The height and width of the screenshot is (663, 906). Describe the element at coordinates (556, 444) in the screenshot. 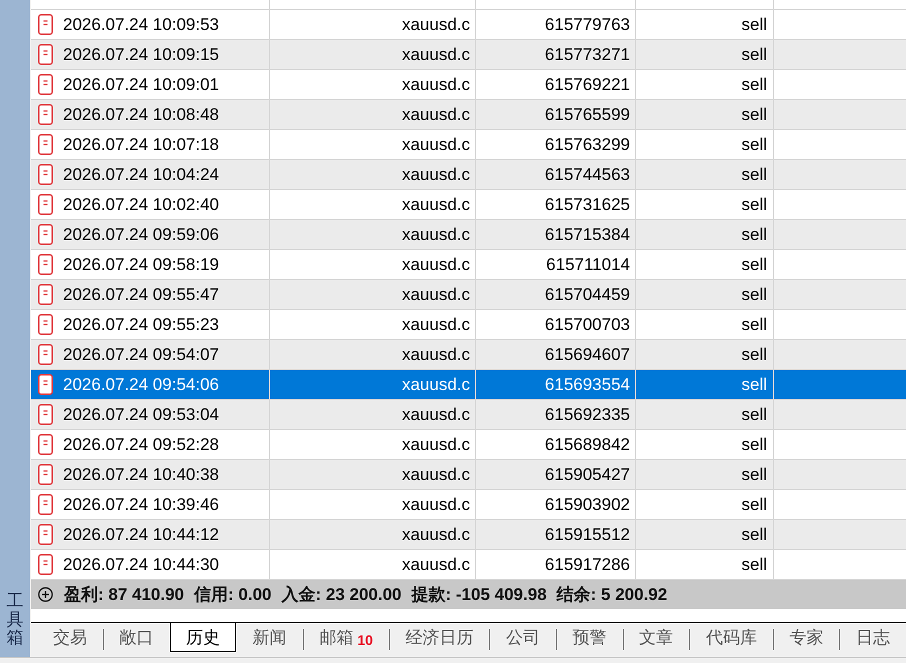

I see `table-cell: 615689842` at that location.